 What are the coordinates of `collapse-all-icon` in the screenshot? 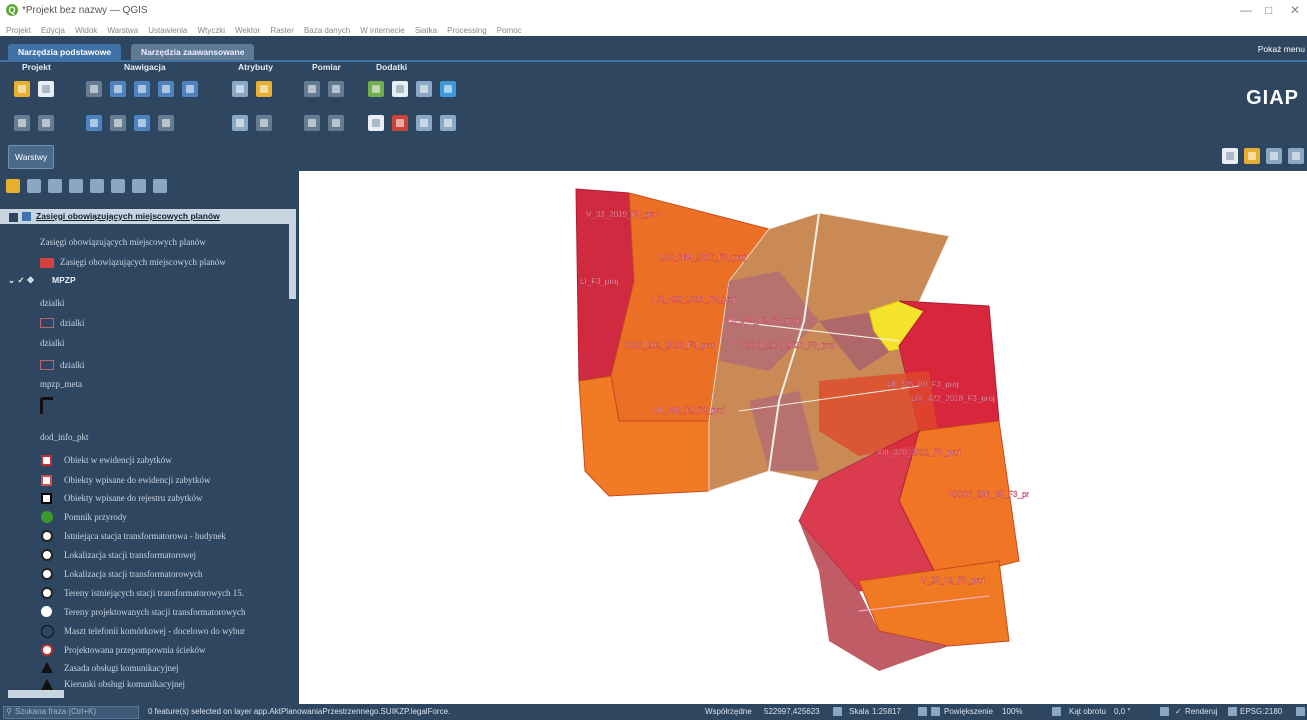 It's located at (139, 186).